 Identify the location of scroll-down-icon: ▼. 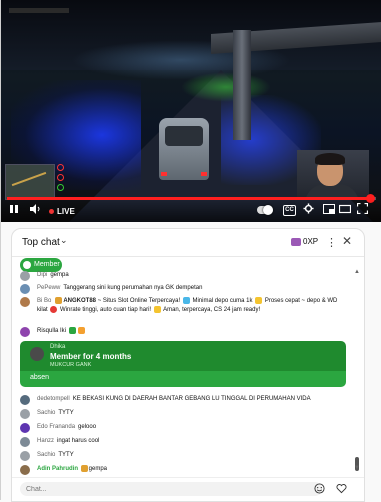
(357, 468).